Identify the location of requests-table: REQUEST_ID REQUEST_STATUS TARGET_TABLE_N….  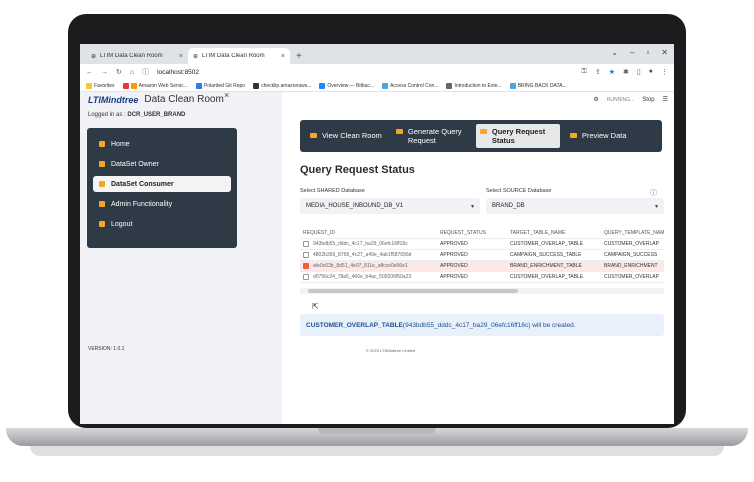
(482, 255).